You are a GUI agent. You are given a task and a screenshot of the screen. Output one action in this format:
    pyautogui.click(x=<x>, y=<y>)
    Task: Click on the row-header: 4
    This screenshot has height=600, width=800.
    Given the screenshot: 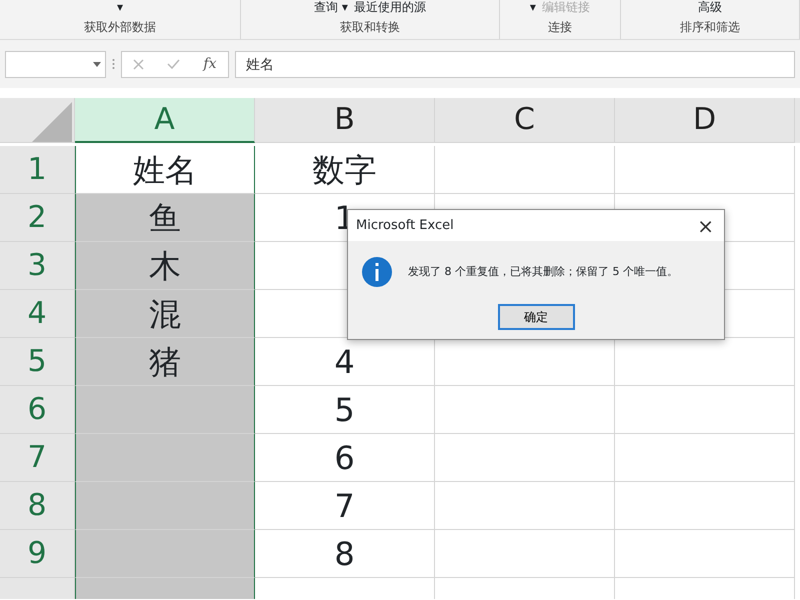 What is the action you would take?
    pyautogui.click(x=37, y=314)
    